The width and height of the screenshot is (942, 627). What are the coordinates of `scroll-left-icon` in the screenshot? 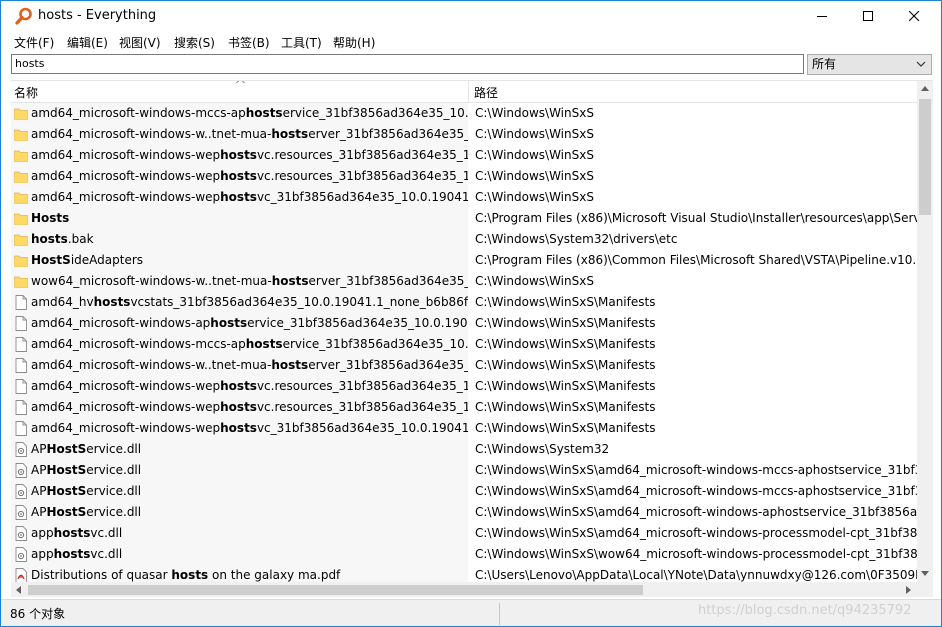 It's located at (18, 590).